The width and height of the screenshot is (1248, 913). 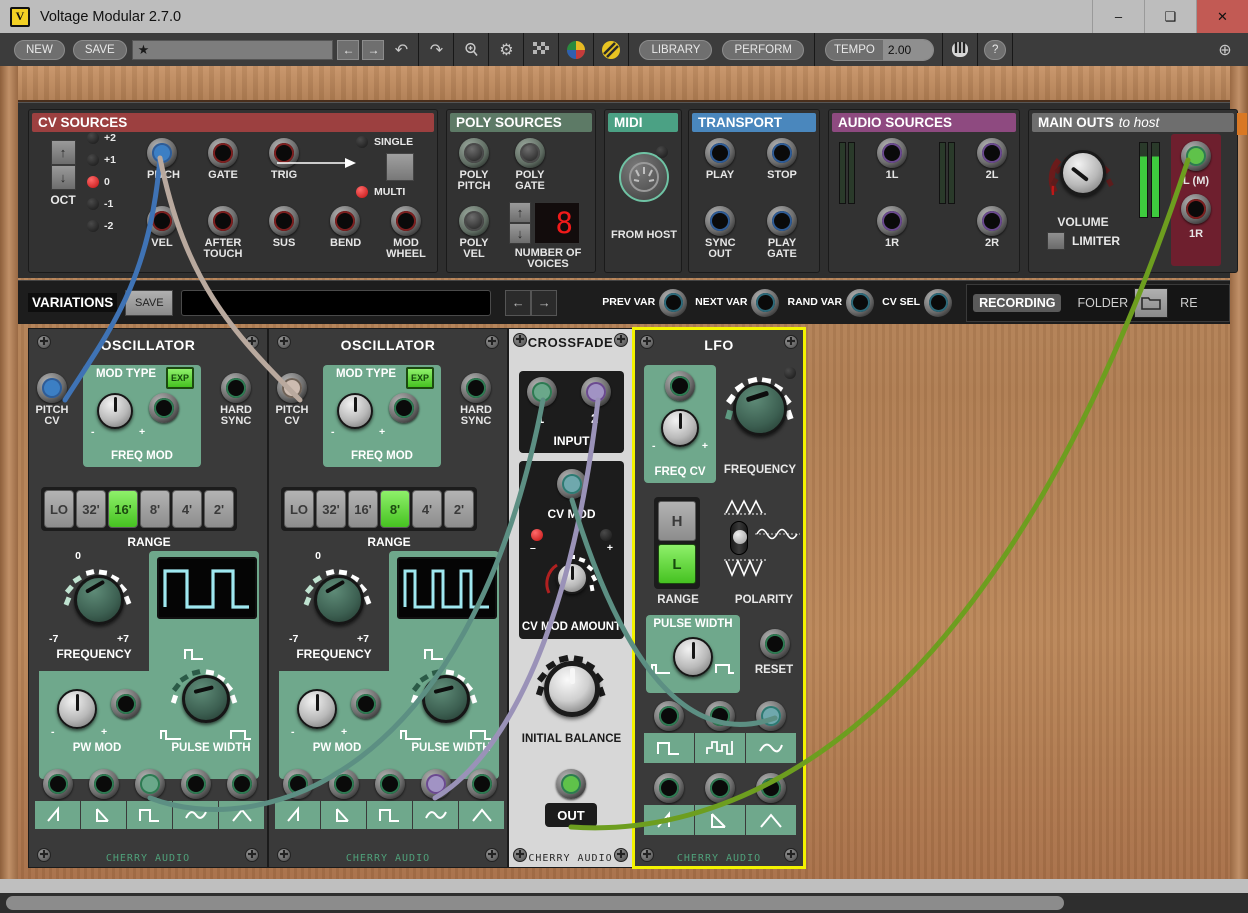 What do you see at coordinates (576, 49) in the screenshot?
I see `color-palette-icon` at bounding box center [576, 49].